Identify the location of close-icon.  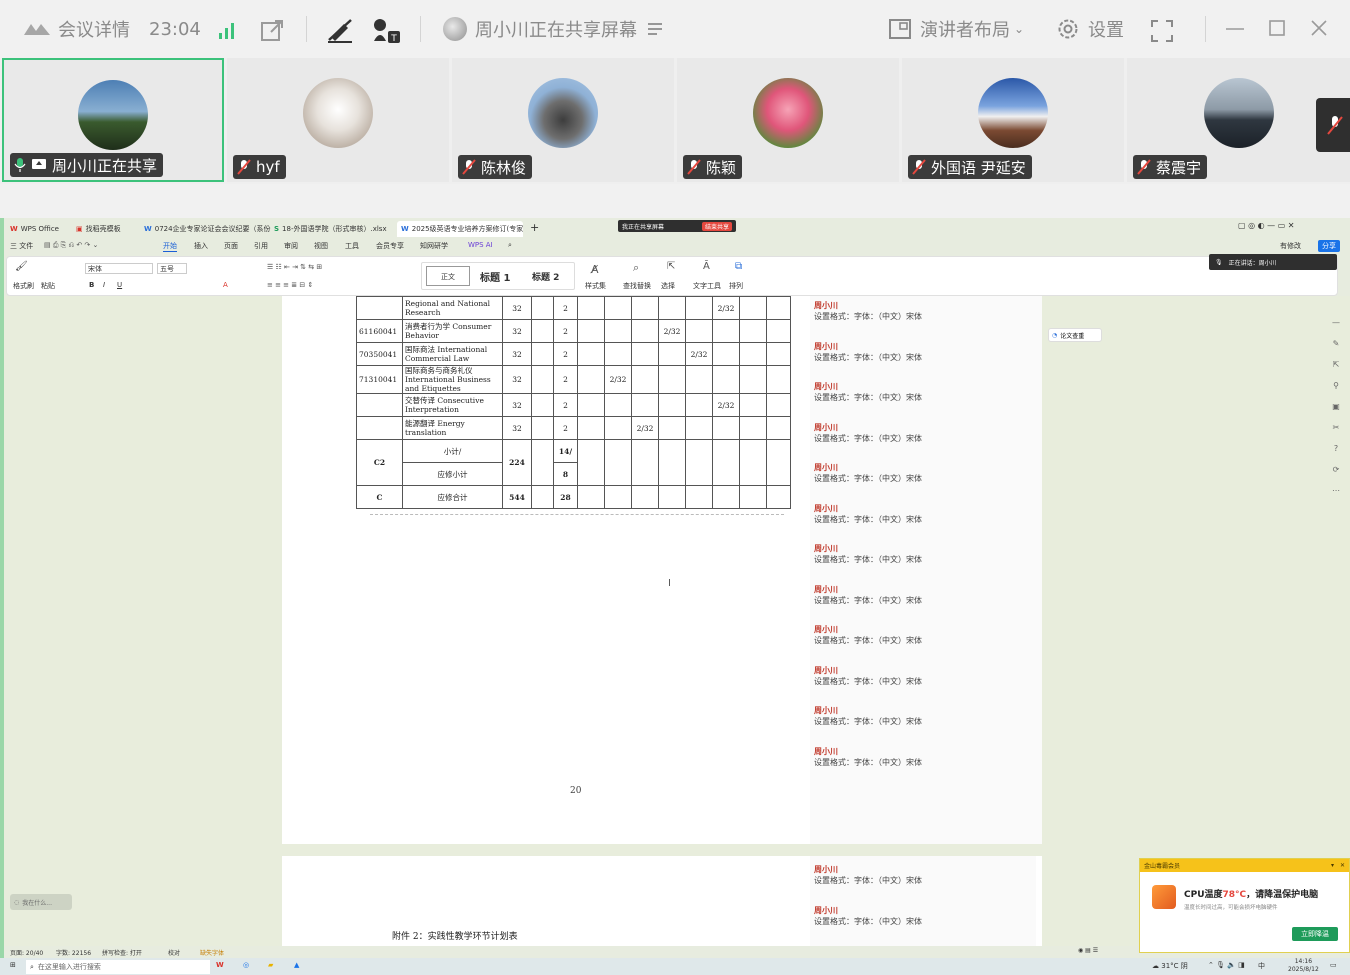
(1319, 28).